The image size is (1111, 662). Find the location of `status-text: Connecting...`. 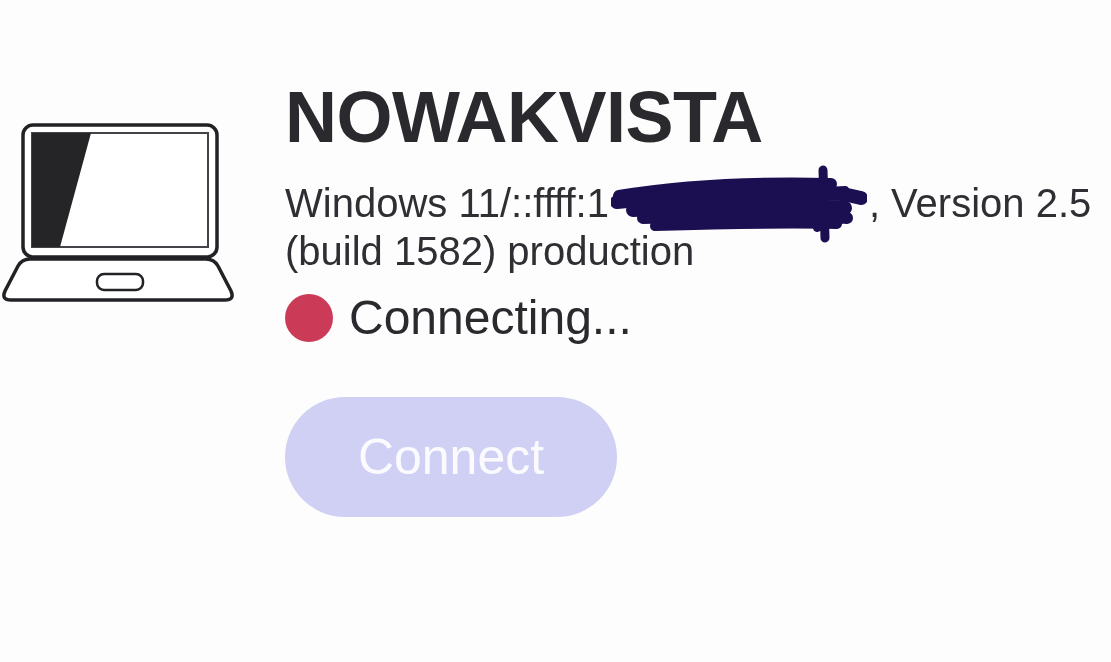

status-text: Connecting... is located at coordinates (490, 318).